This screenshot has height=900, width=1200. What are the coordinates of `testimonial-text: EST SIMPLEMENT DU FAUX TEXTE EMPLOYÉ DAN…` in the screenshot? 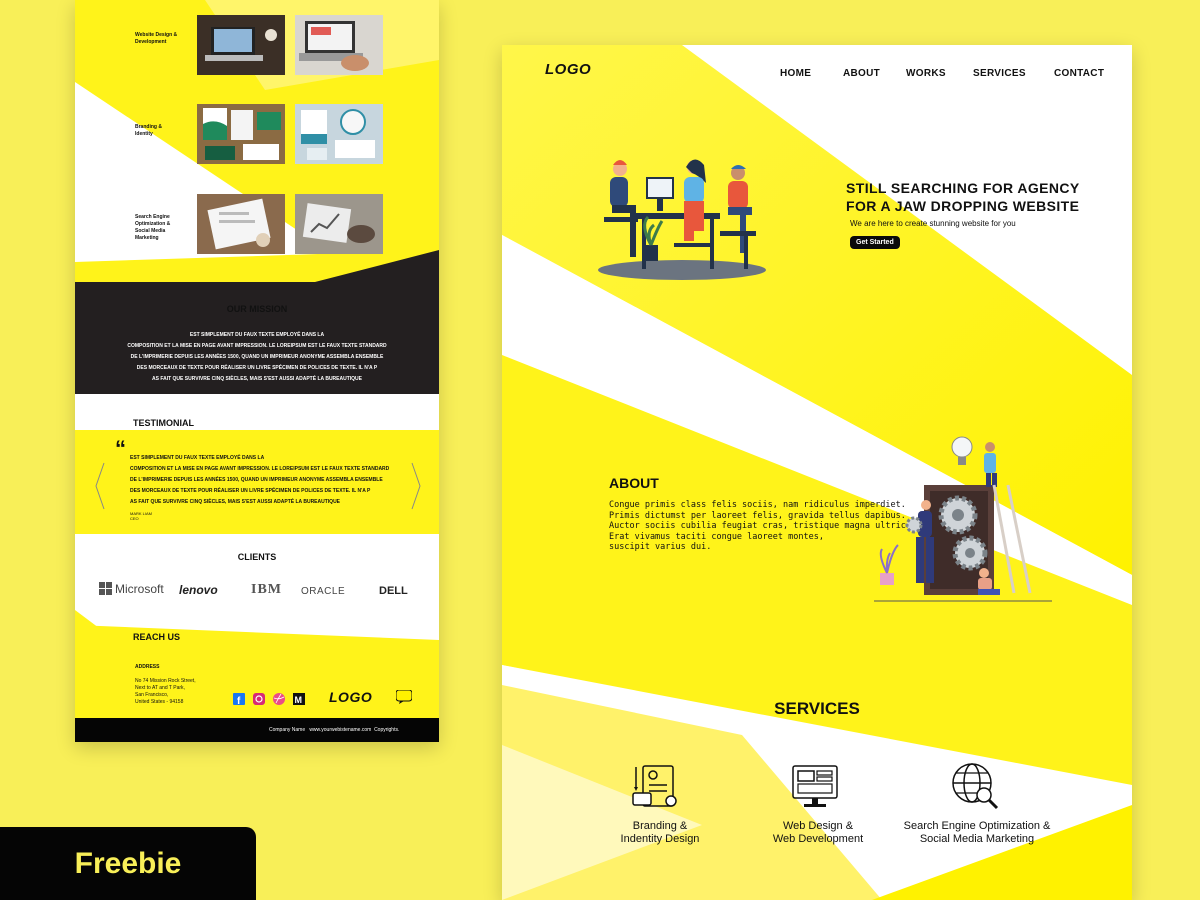 It's located at (260, 480).